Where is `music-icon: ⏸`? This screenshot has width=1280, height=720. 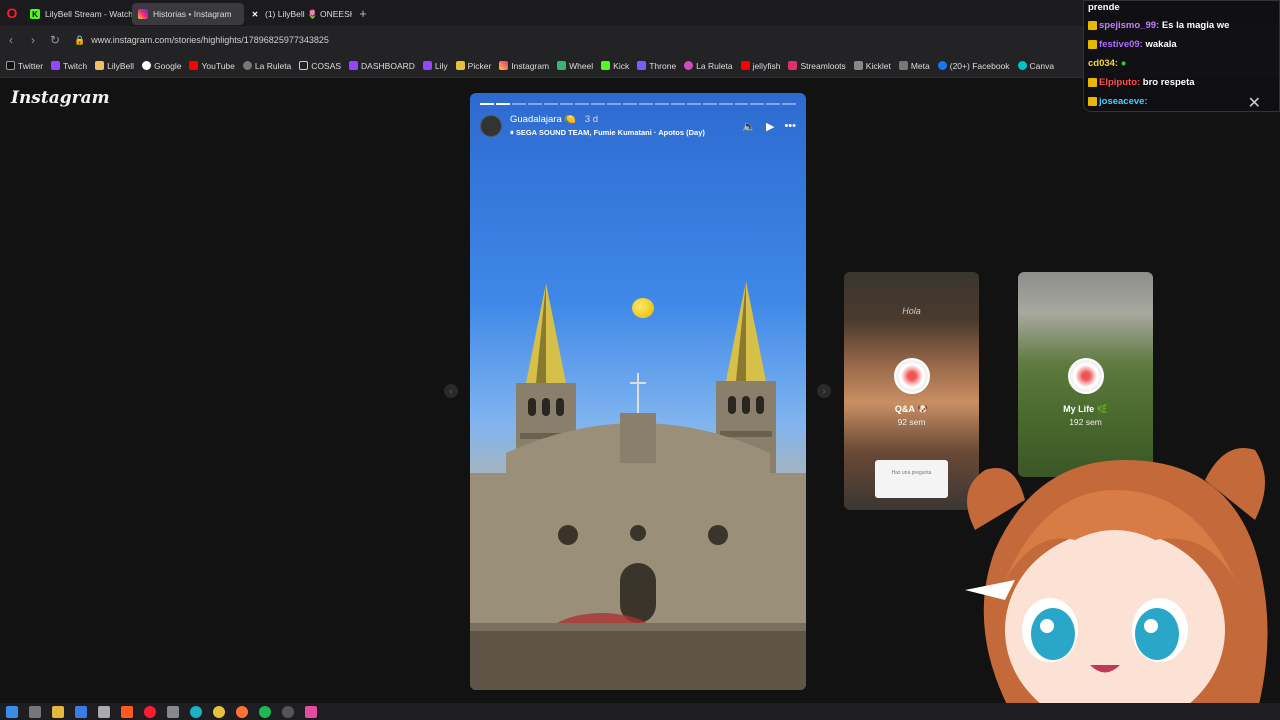 music-icon: ⏸ is located at coordinates (512, 132).